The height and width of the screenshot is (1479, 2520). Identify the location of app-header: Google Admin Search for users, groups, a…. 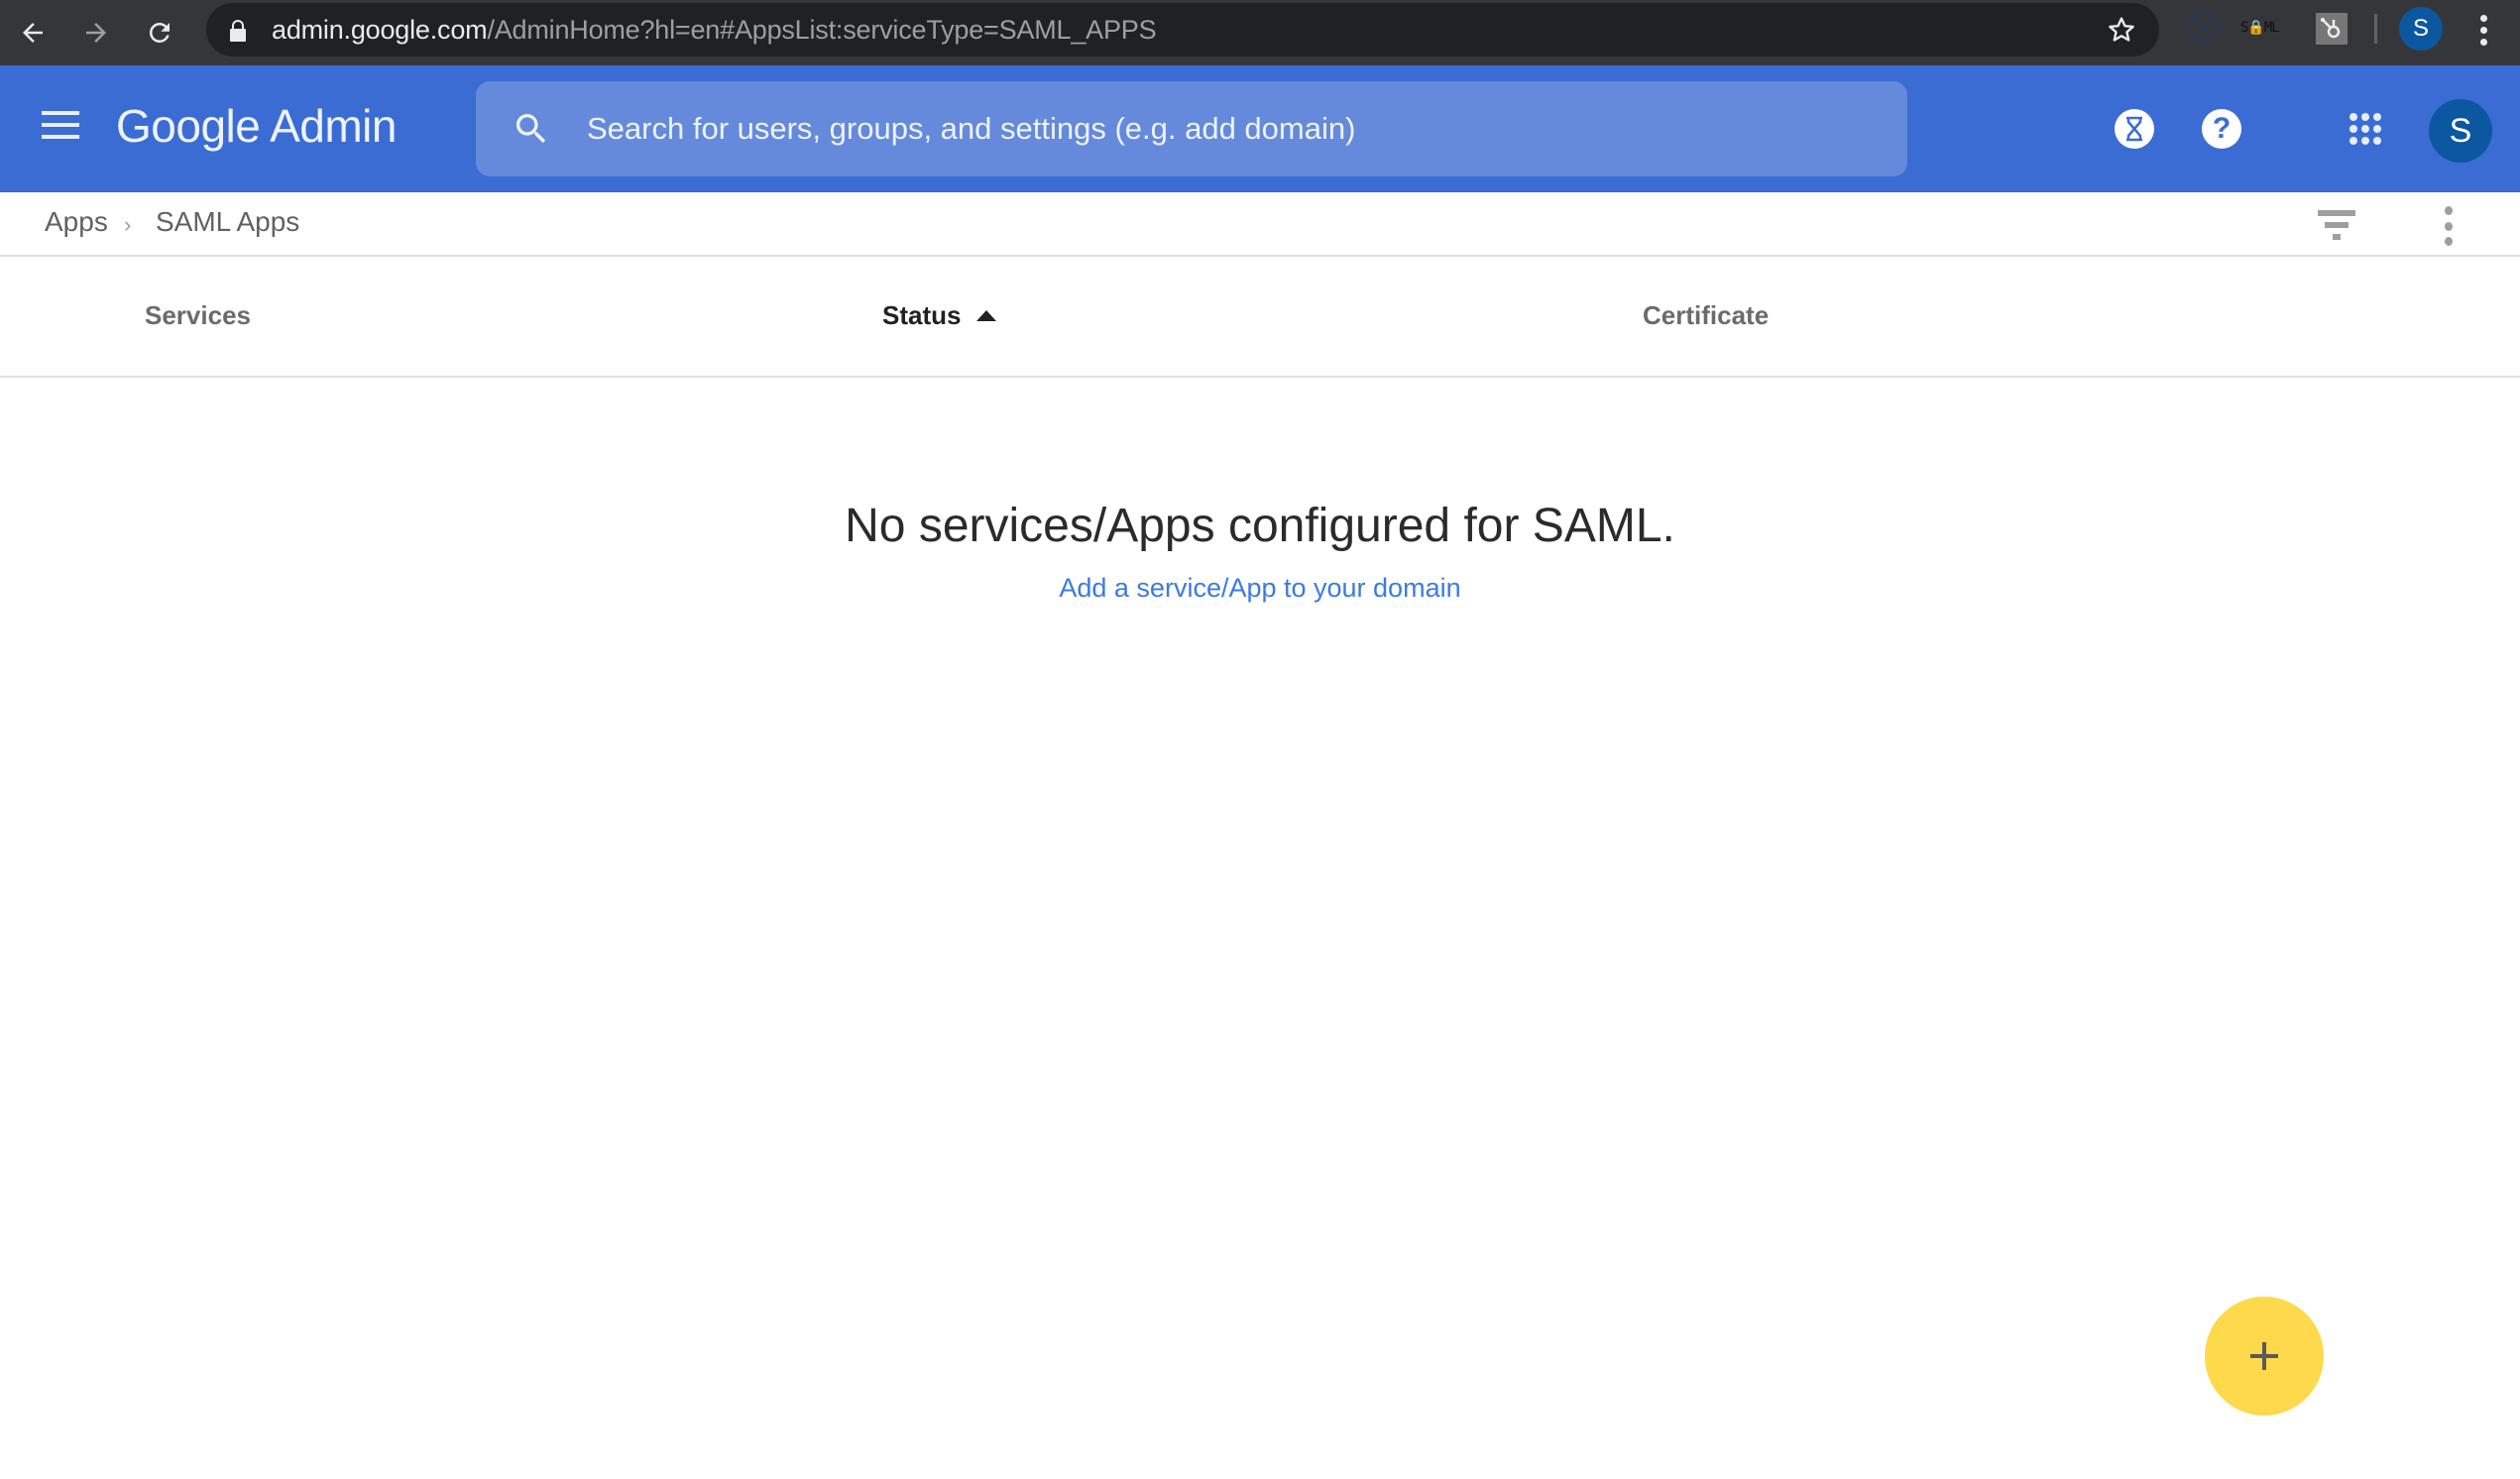
(1260, 128).